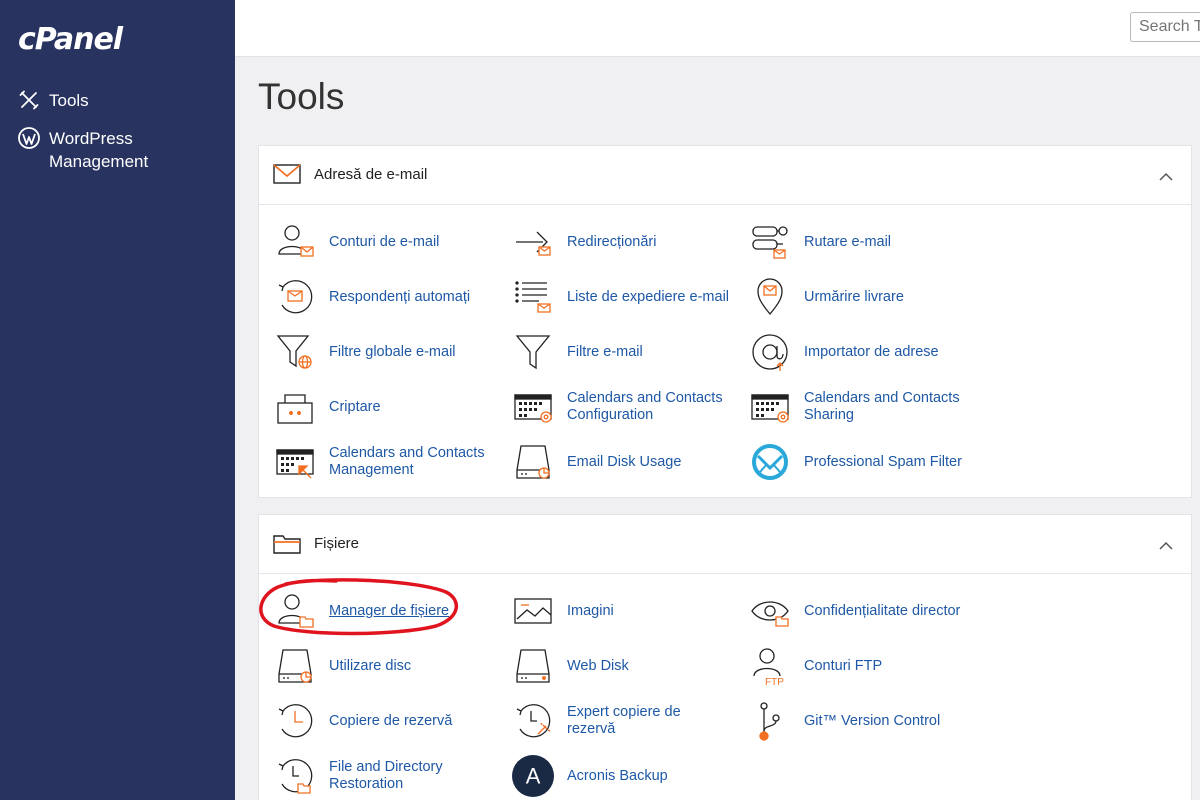 Image resolution: width=1200 pixels, height=800 pixels. What do you see at coordinates (622, 666) in the screenshot?
I see `tool-web-disk: Web Disk` at bounding box center [622, 666].